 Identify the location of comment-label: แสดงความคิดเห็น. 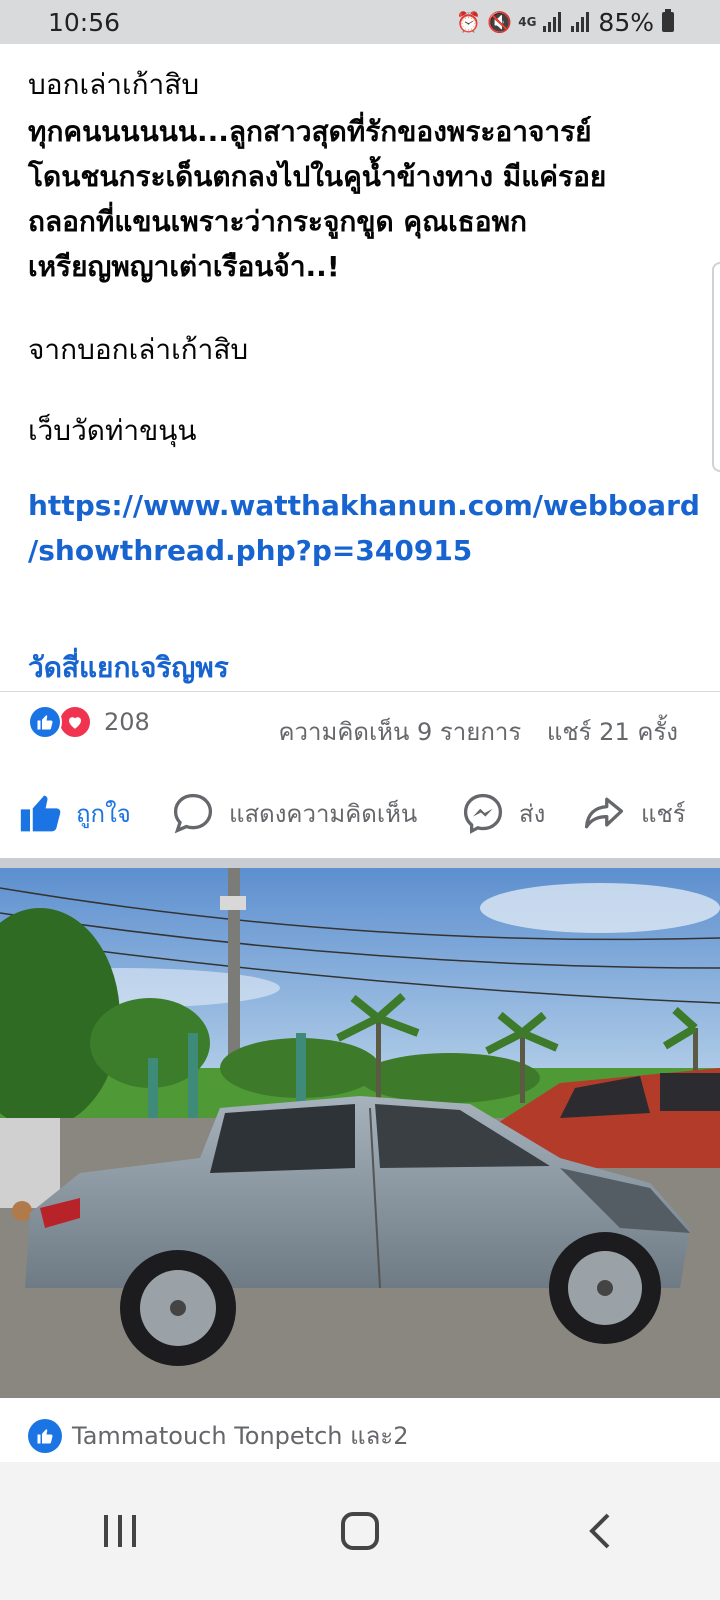
(323, 813).